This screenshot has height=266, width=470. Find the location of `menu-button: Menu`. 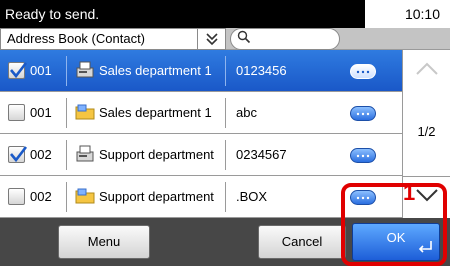

menu-button: Menu is located at coordinates (104, 242).